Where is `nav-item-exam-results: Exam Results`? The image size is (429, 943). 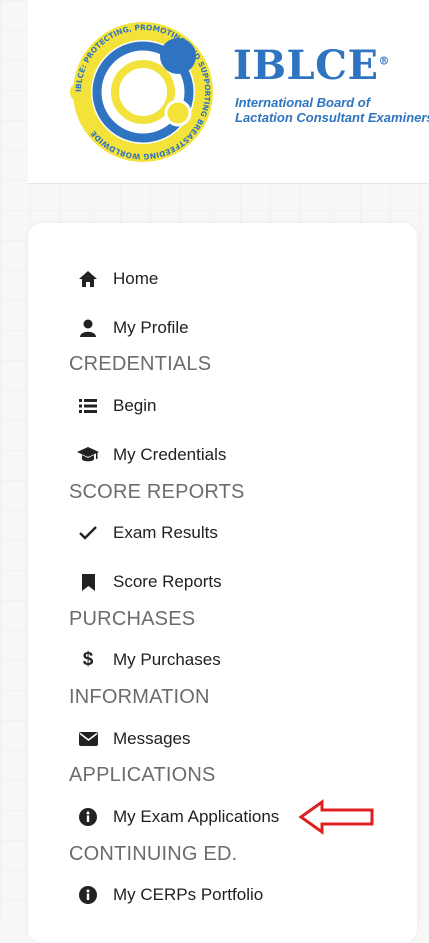
nav-item-exam-results: Exam Results is located at coordinates (147, 533).